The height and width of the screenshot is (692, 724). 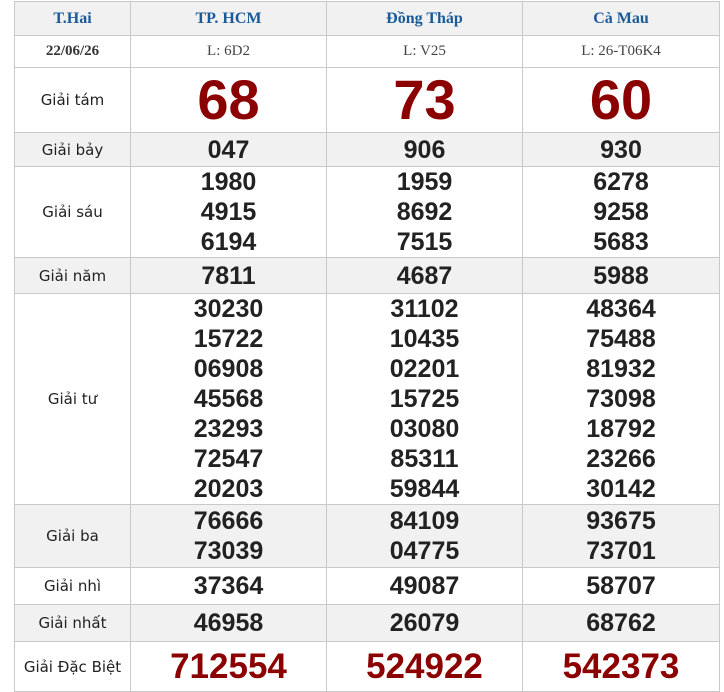 I want to click on prize-number: 6194, so click(x=228, y=242).